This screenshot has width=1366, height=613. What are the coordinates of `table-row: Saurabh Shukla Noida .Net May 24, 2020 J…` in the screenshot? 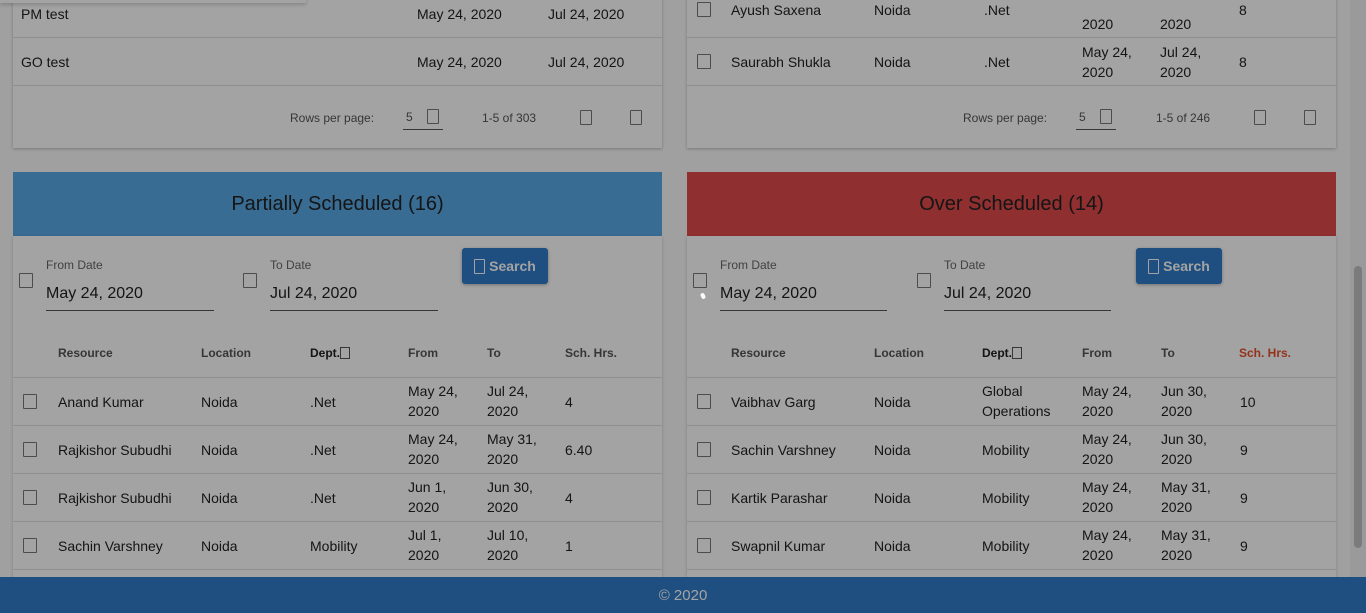 It's located at (1011, 62).